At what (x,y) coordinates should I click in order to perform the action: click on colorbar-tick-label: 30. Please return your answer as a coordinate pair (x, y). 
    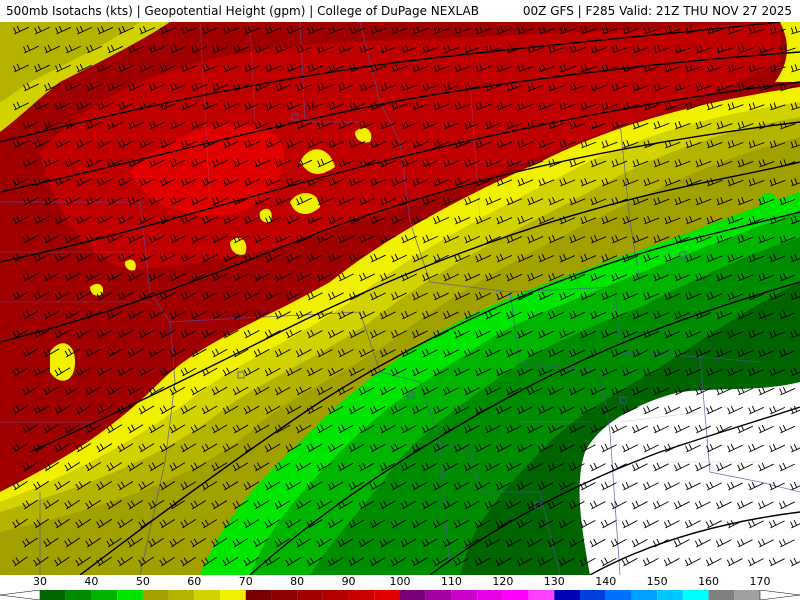
    Looking at the image, I should click on (40, 581).